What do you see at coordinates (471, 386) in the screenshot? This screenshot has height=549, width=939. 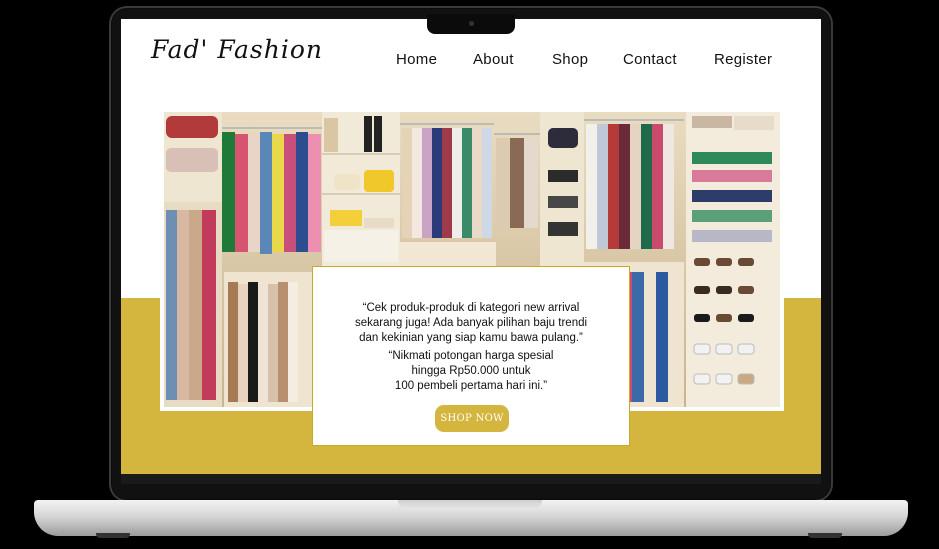 I see `promo-line: 100 pembeli pertama hari ini.”` at bounding box center [471, 386].